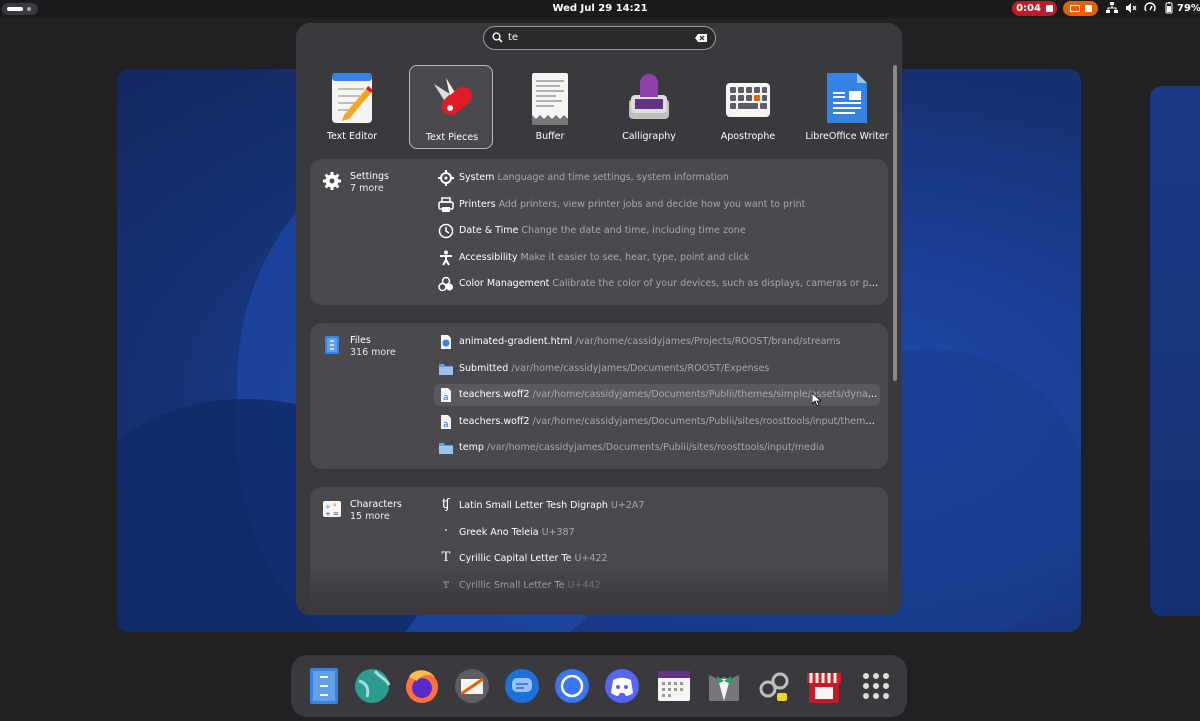  Describe the element at coordinates (622, 686) in the screenshot. I see `discord-icon` at that location.